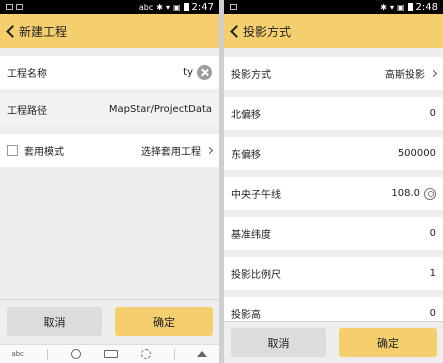 Image resolution: width=443 pixels, height=363 pixels. What do you see at coordinates (251, 75) in the screenshot?
I see `row-label: 投影方式` at bounding box center [251, 75].